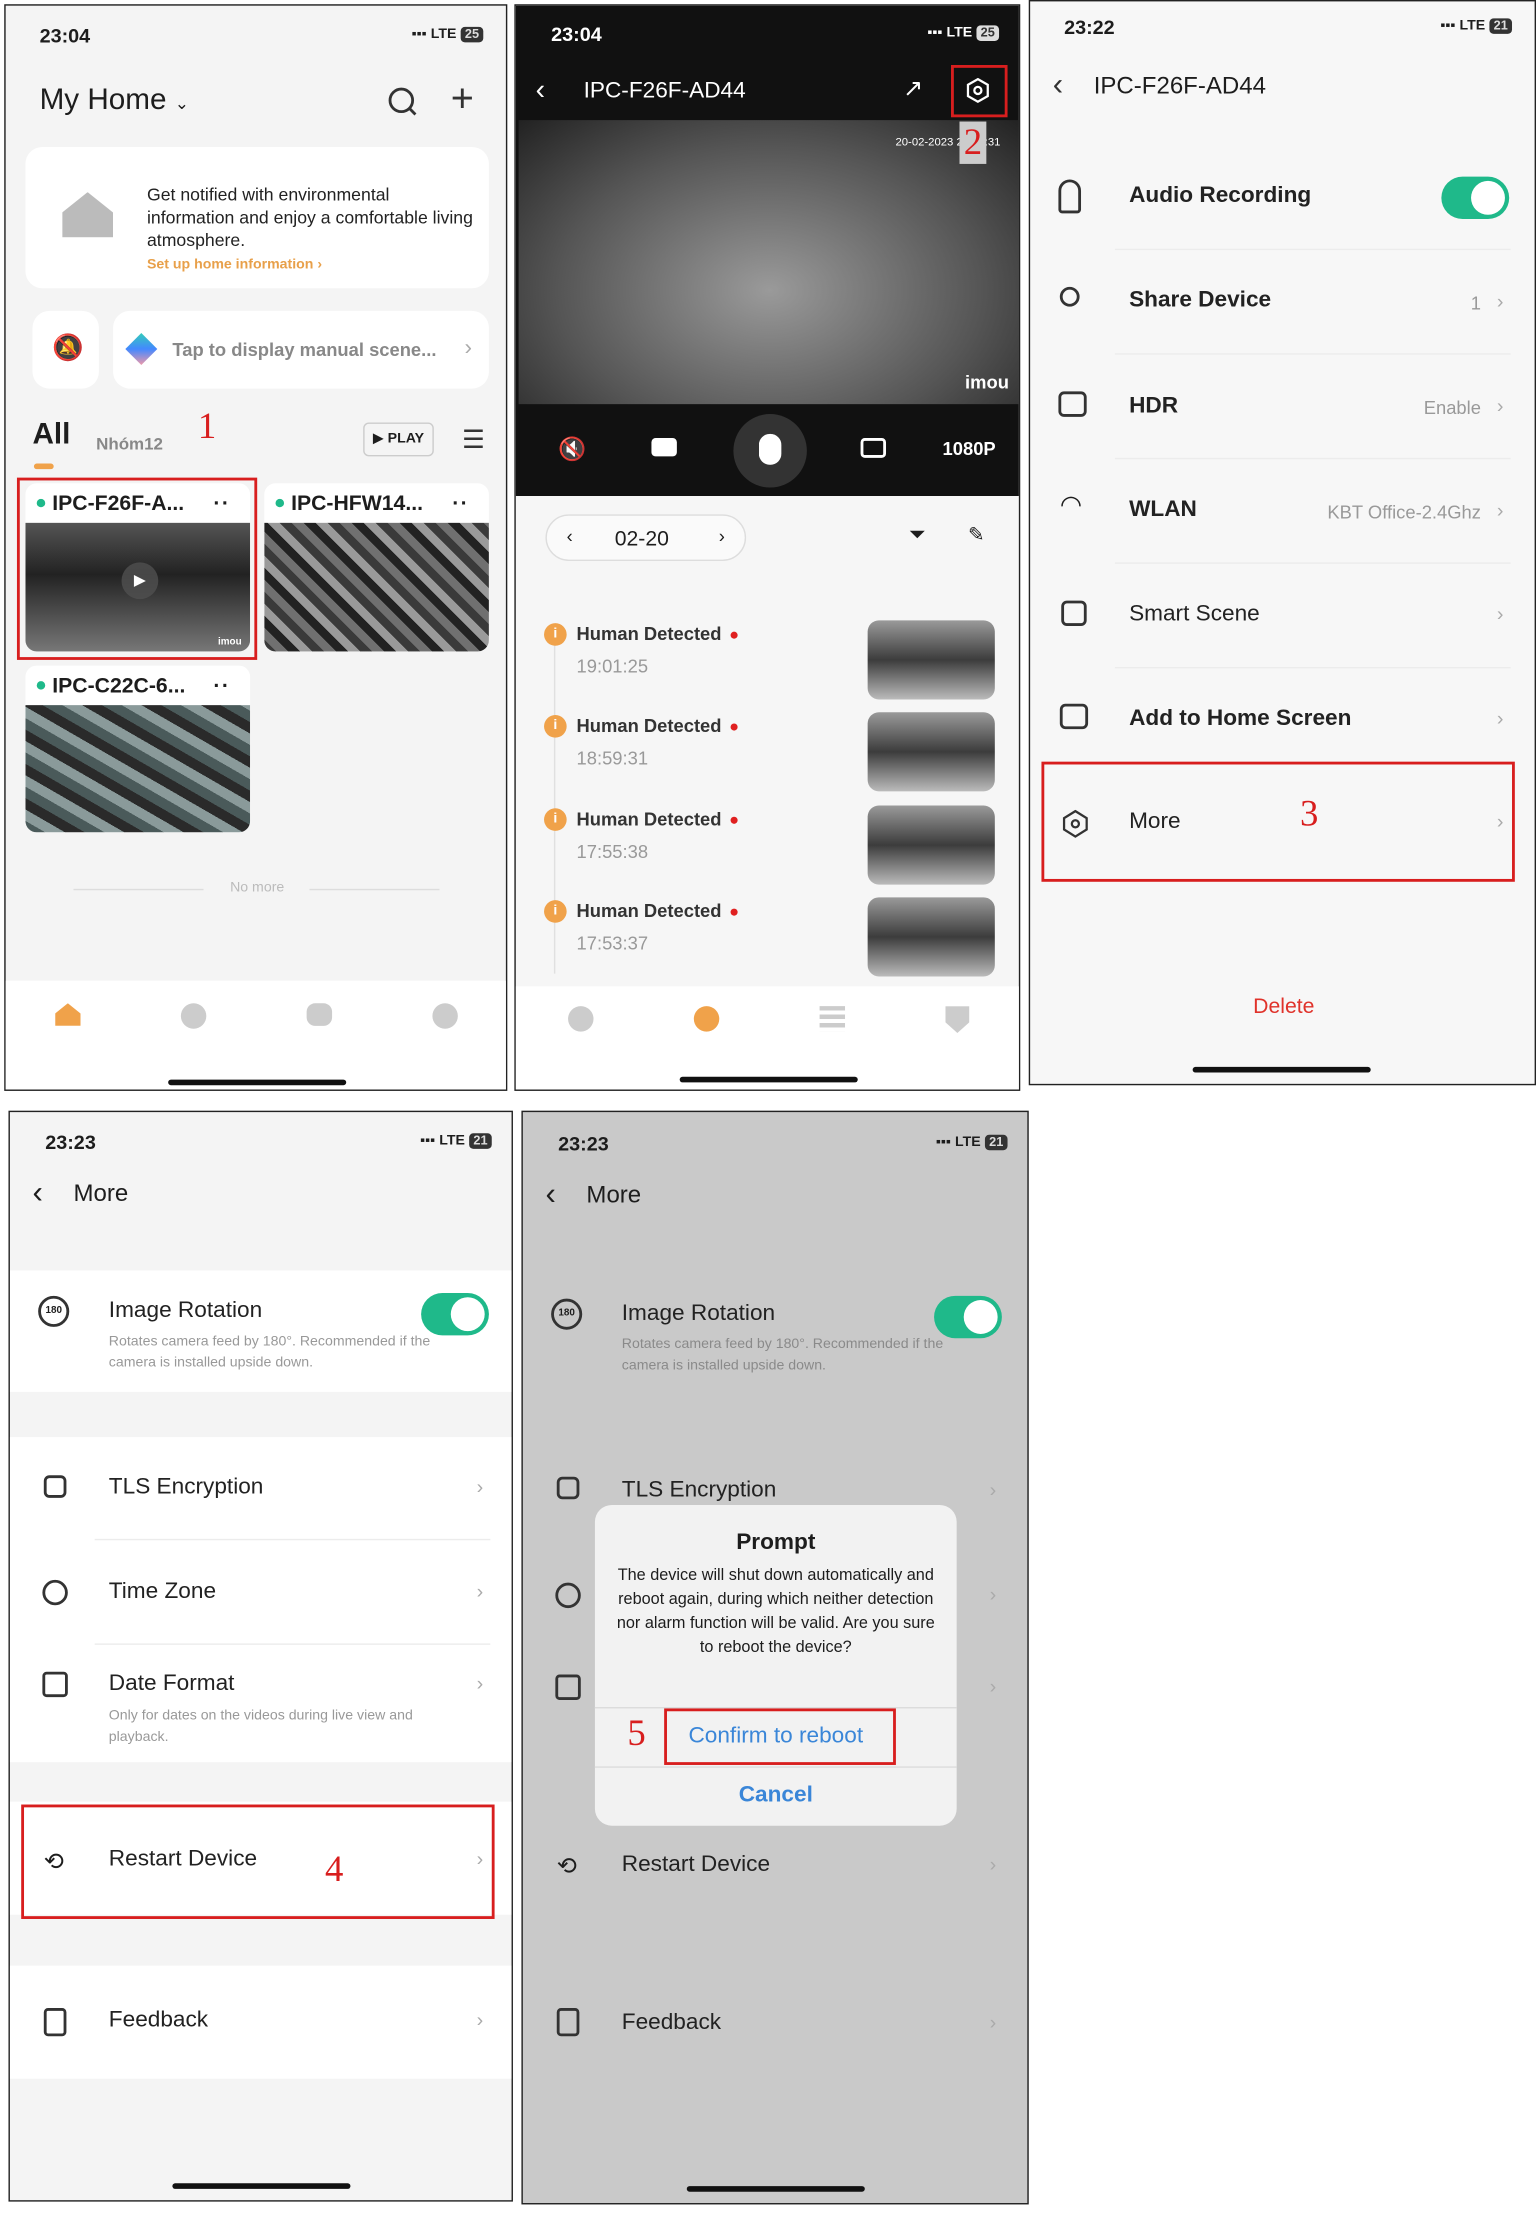  I want to click on add-icon: +, so click(462, 98).